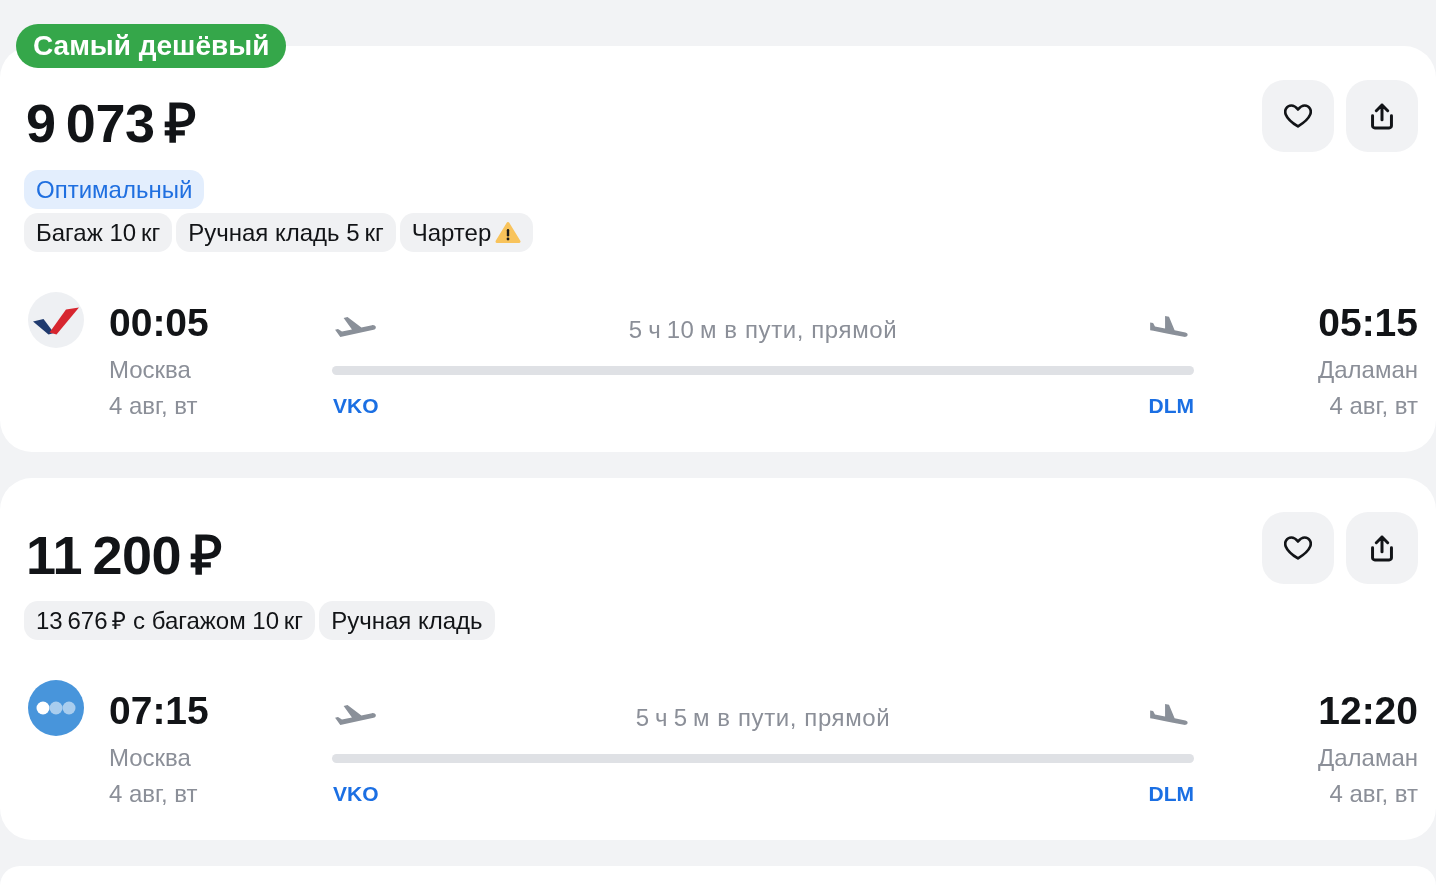  What do you see at coordinates (508, 232) in the screenshot?
I see `warning-icon` at bounding box center [508, 232].